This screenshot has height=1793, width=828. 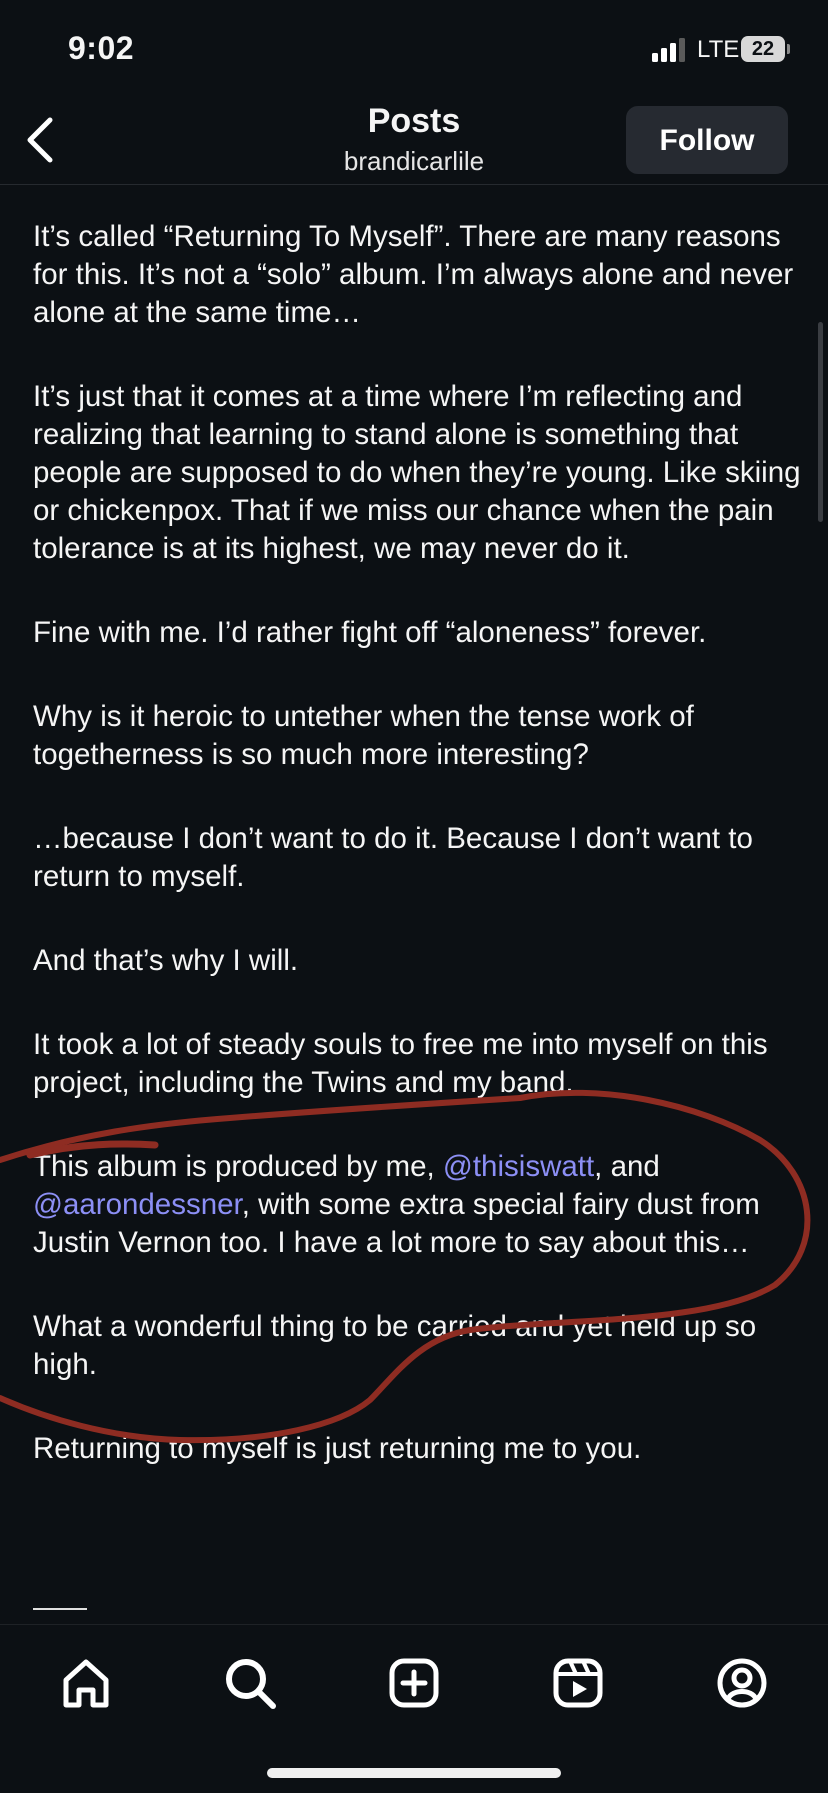 What do you see at coordinates (238, 1166) in the screenshot?
I see `credits-text: This album is produced by me,` at bounding box center [238, 1166].